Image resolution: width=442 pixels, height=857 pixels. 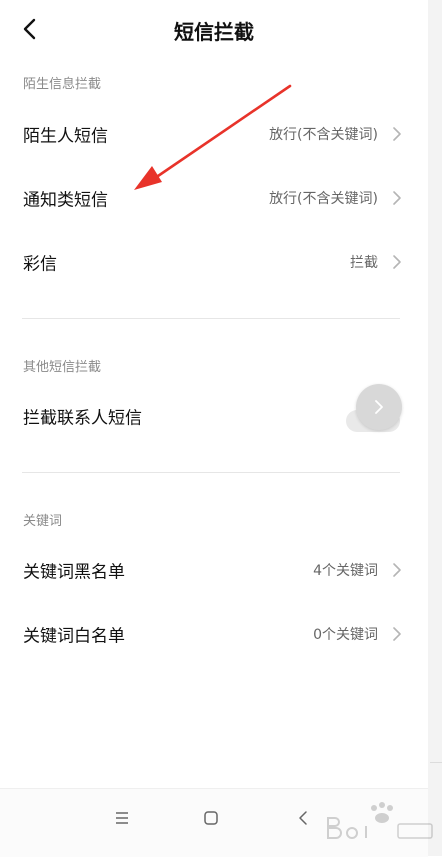 What do you see at coordinates (436, 762) in the screenshot?
I see `edge-divider` at bounding box center [436, 762].